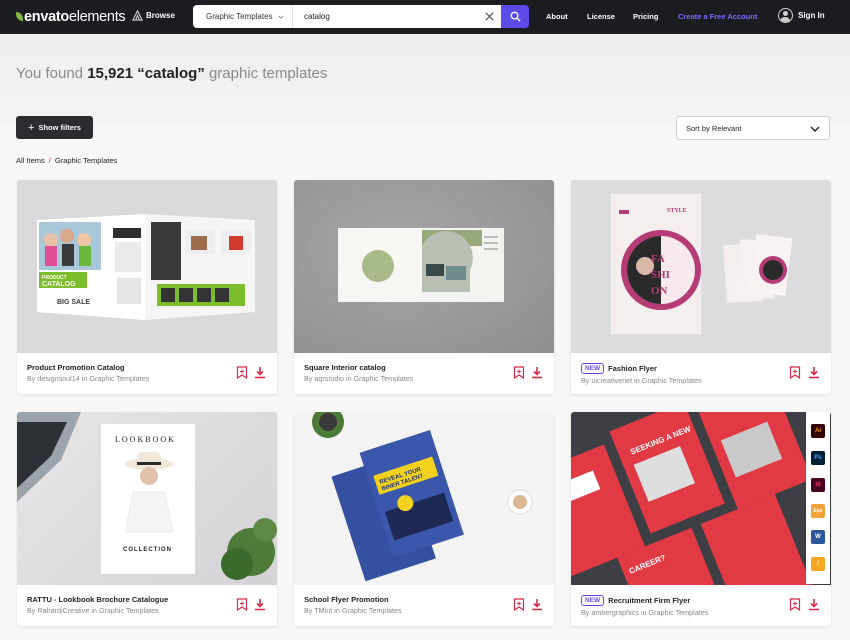 The width and height of the screenshot is (850, 640). I want to click on results-prefix: You found, so click(50, 73).